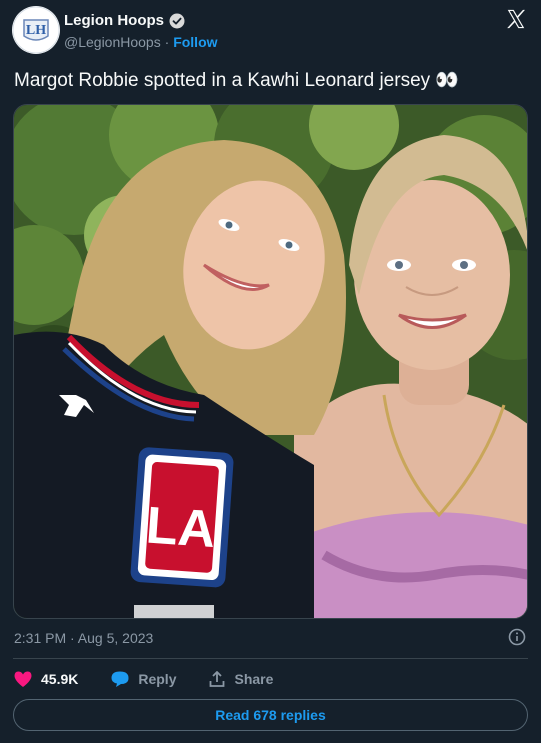 The width and height of the screenshot is (541, 743). Describe the element at coordinates (120, 679) in the screenshot. I see `reply-bubble-icon` at that location.